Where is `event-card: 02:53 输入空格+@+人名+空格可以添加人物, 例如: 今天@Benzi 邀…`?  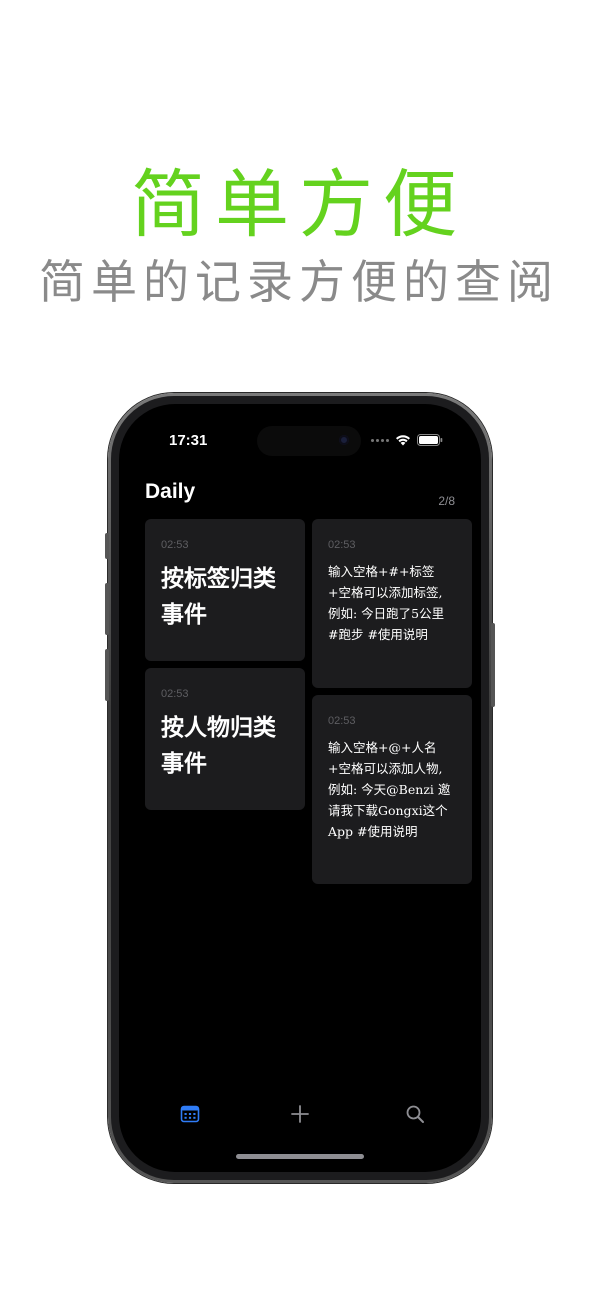 event-card: 02:53 输入空格+@+人名+空格可以添加人物, 例如: 今天@Benzi 邀… is located at coordinates (392, 789).